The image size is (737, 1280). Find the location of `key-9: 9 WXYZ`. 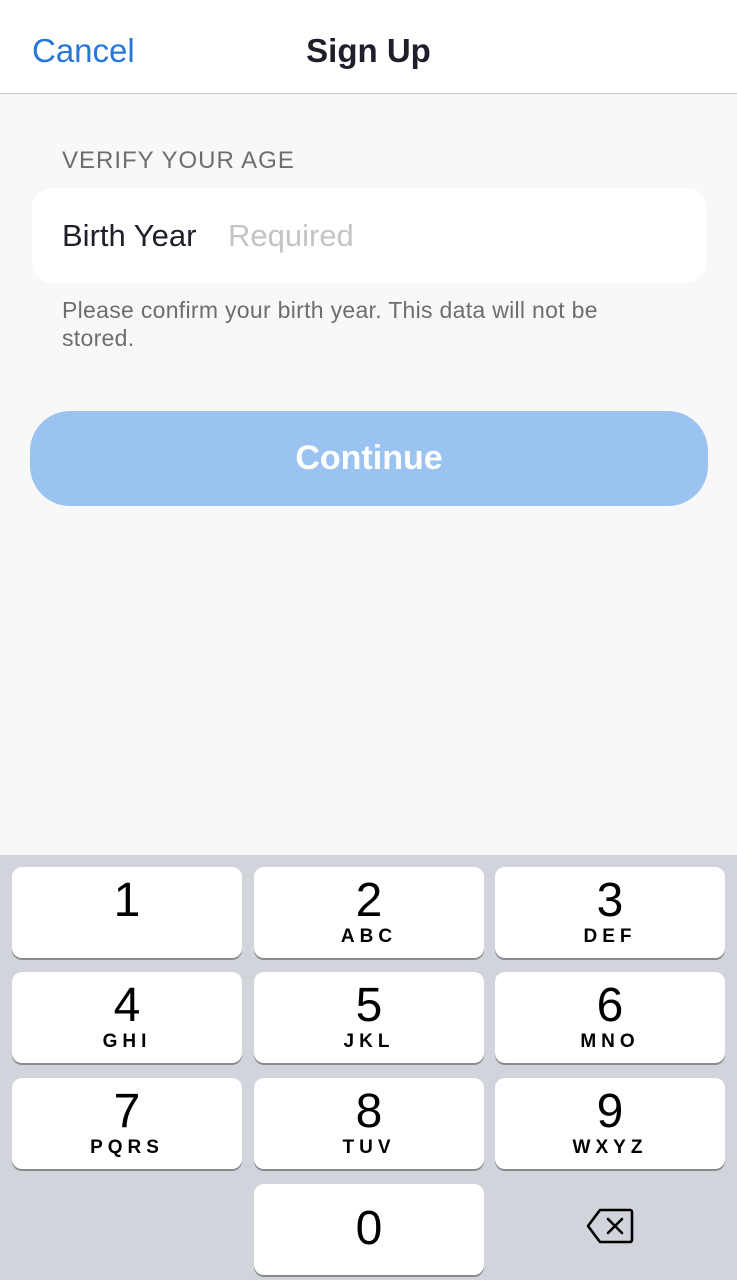

key-9: 9 WXYZ is located at coordinates (610, 1123).